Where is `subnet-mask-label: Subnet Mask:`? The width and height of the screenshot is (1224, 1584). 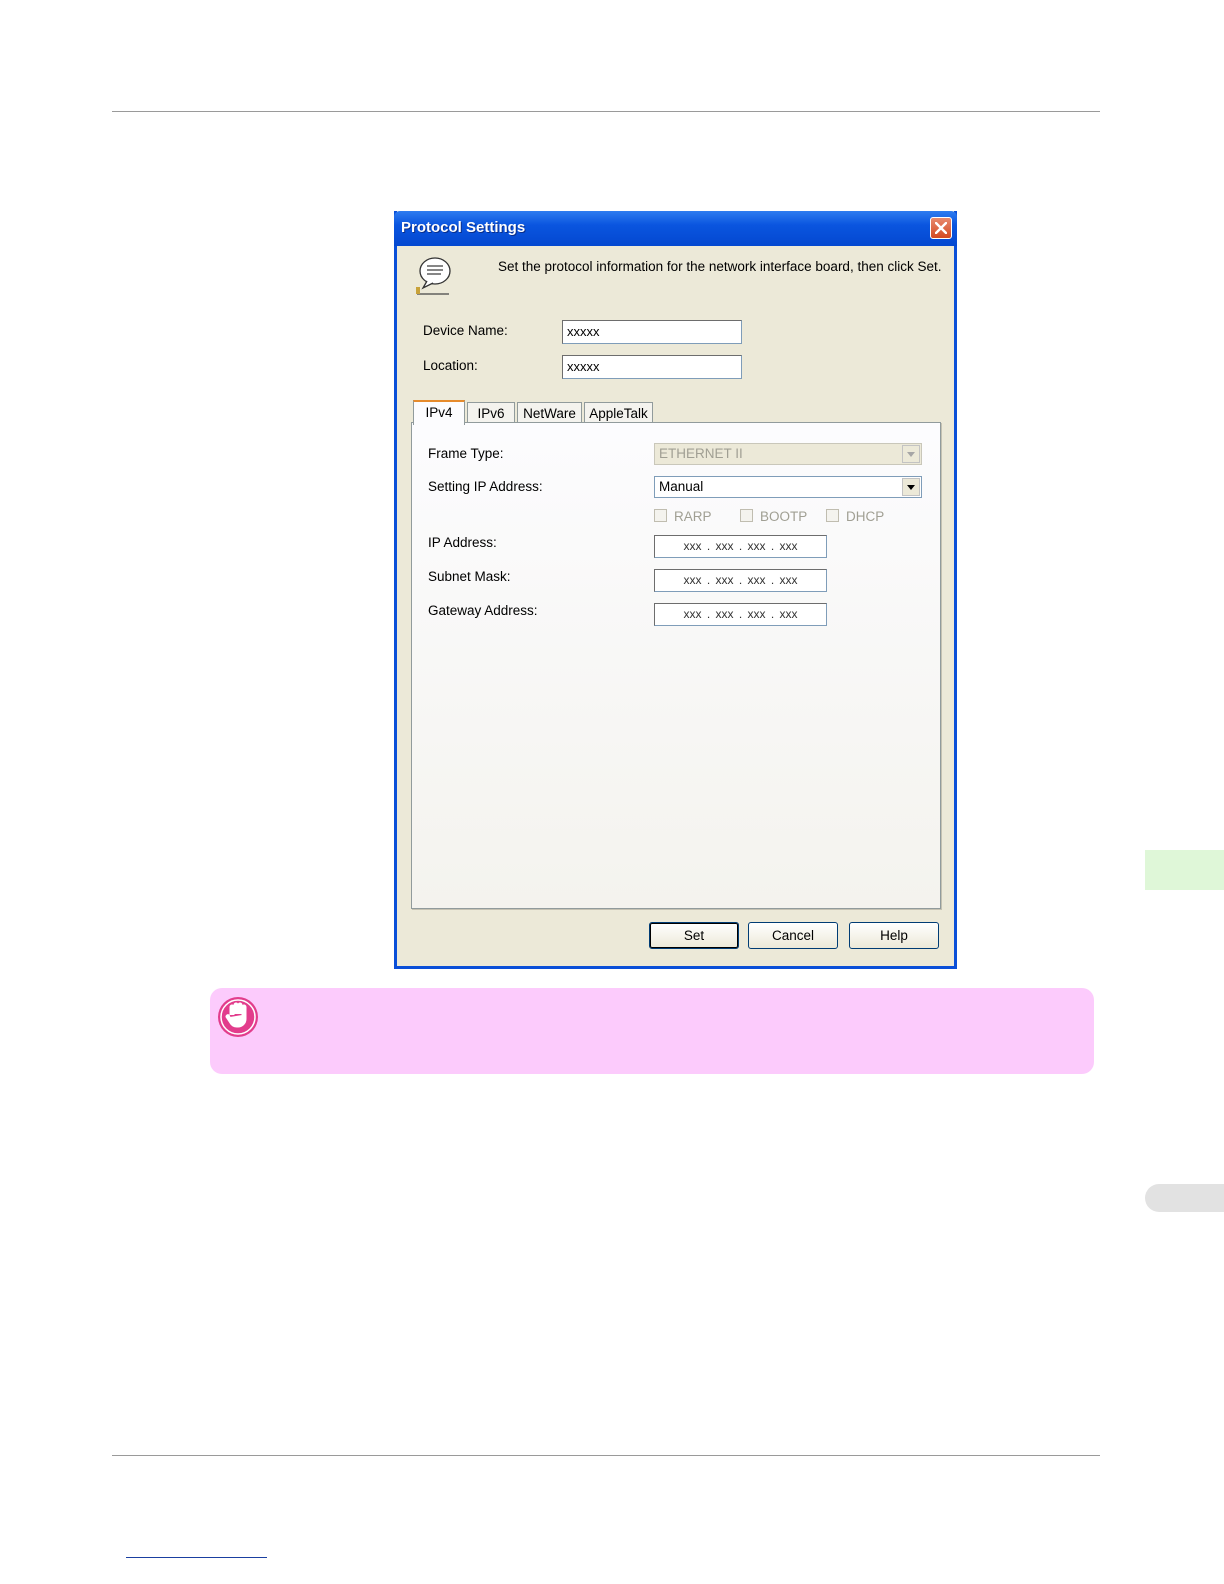
subnet-mask-label: Subnet Mask: is located at coordinates (469, 576).